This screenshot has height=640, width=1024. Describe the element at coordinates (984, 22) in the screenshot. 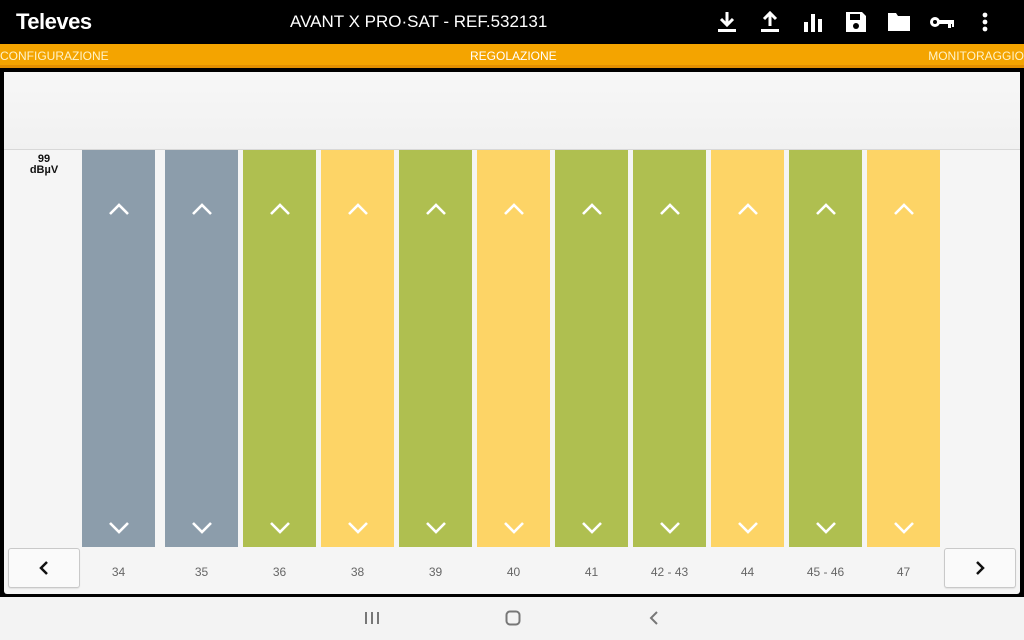

I see `more-vert-icon` at that location.